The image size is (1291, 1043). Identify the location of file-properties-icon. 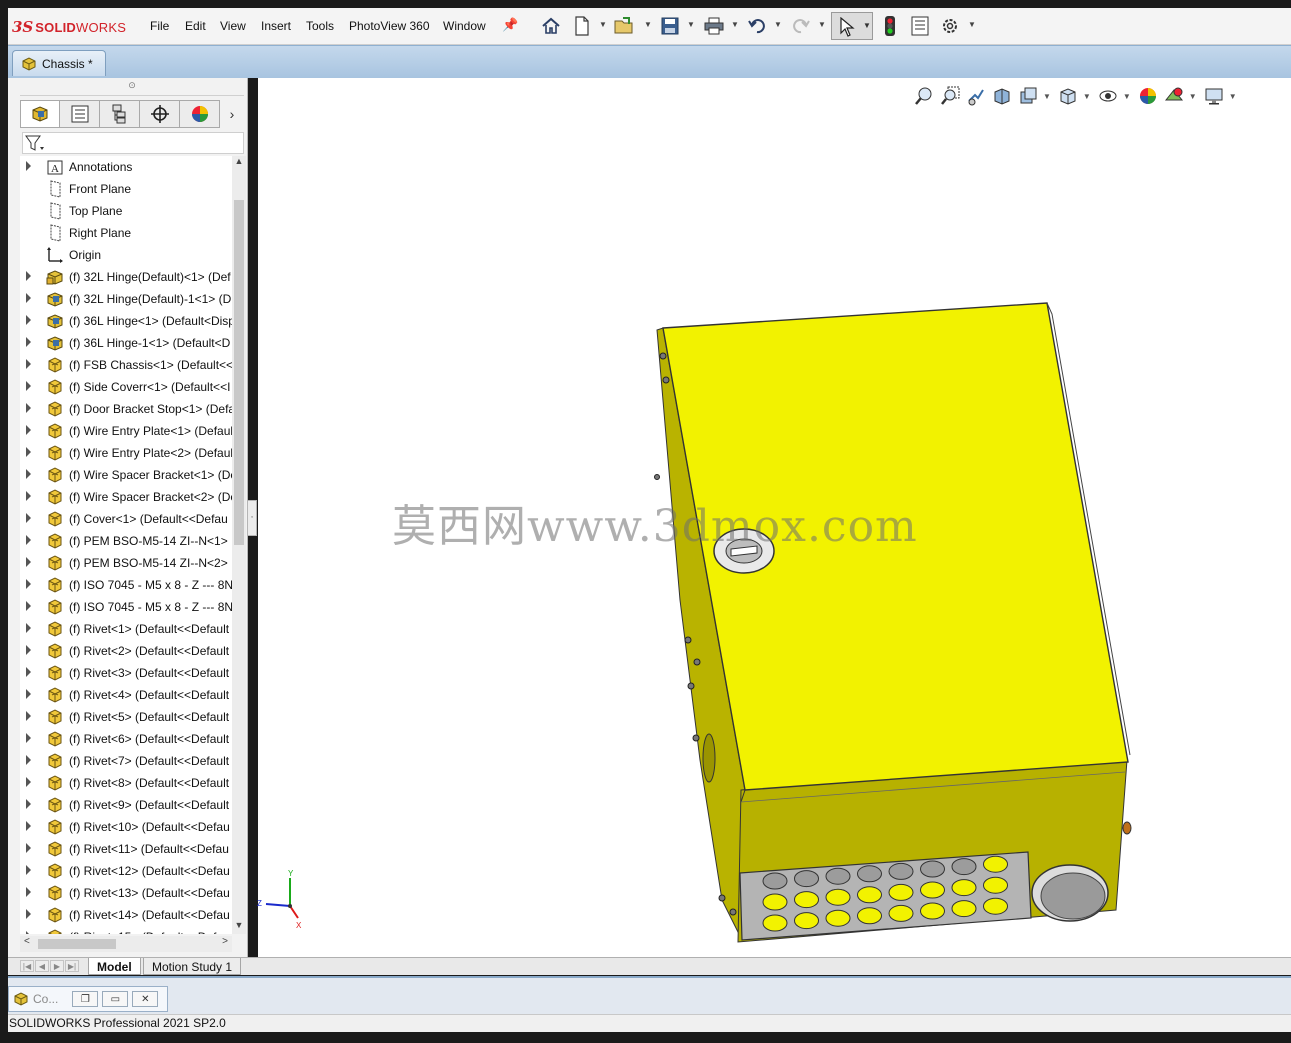
(920, 26).